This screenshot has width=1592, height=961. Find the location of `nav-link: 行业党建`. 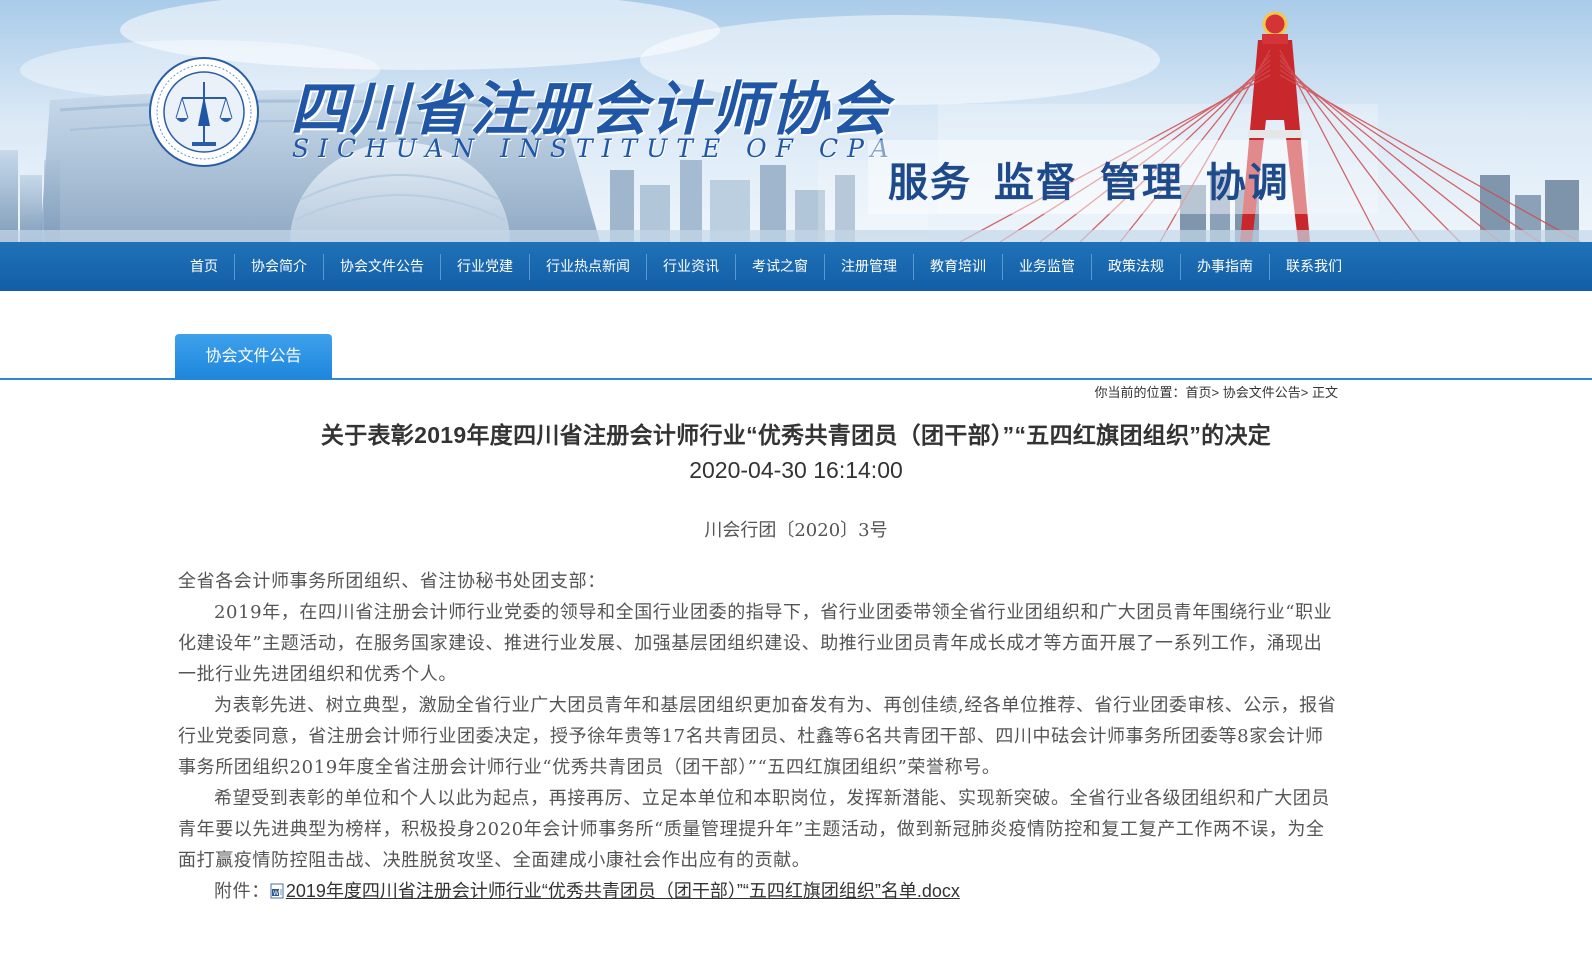

nav-link: 行业党建 is located at coordinates (485, 266).